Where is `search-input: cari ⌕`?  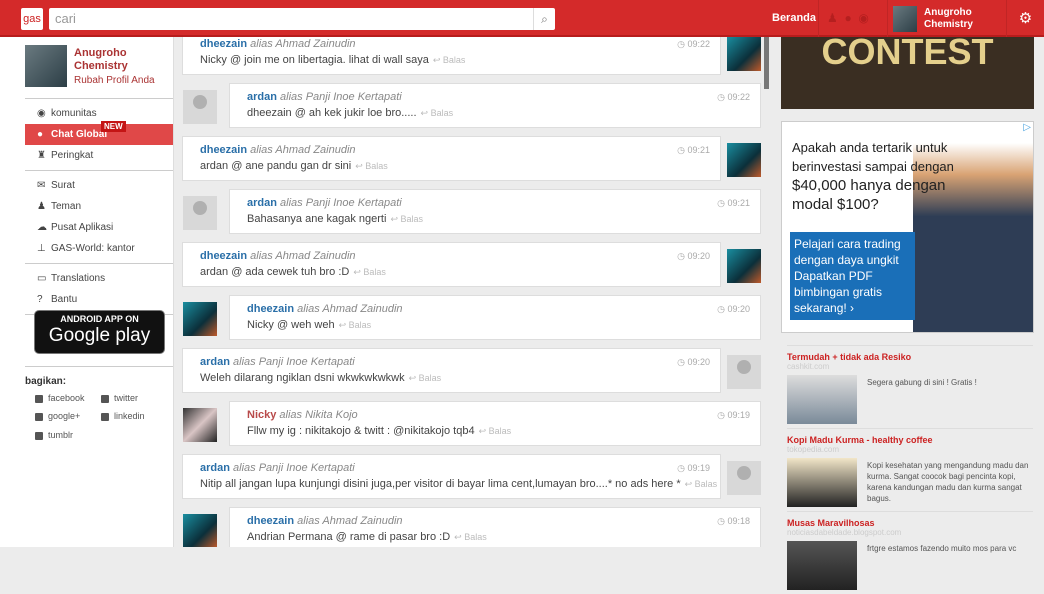 search-input: cari ⌕ is located at coordinates (302, 19).